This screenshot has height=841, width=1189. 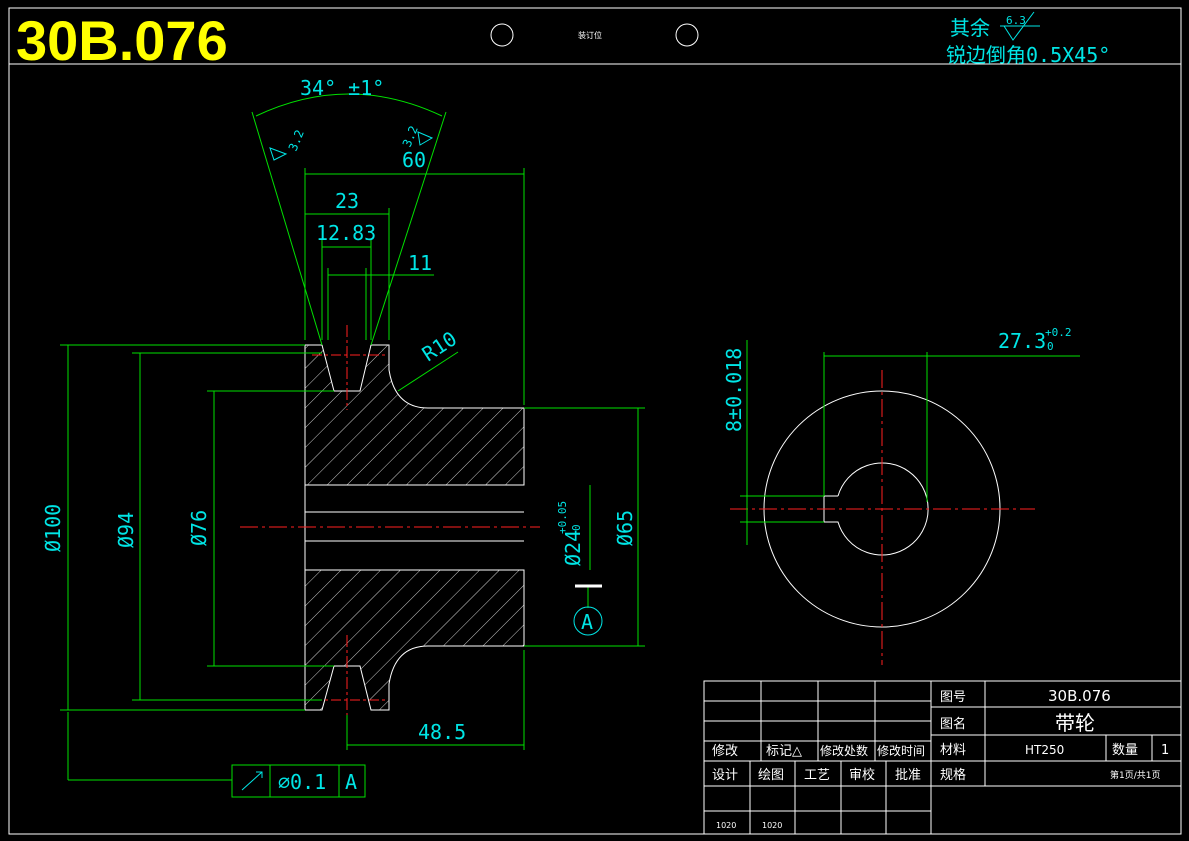 What do you see at coordinates (590, 35) in the screenshot?
I see `binding-label: 装订位` at bounding box center [590, 35].